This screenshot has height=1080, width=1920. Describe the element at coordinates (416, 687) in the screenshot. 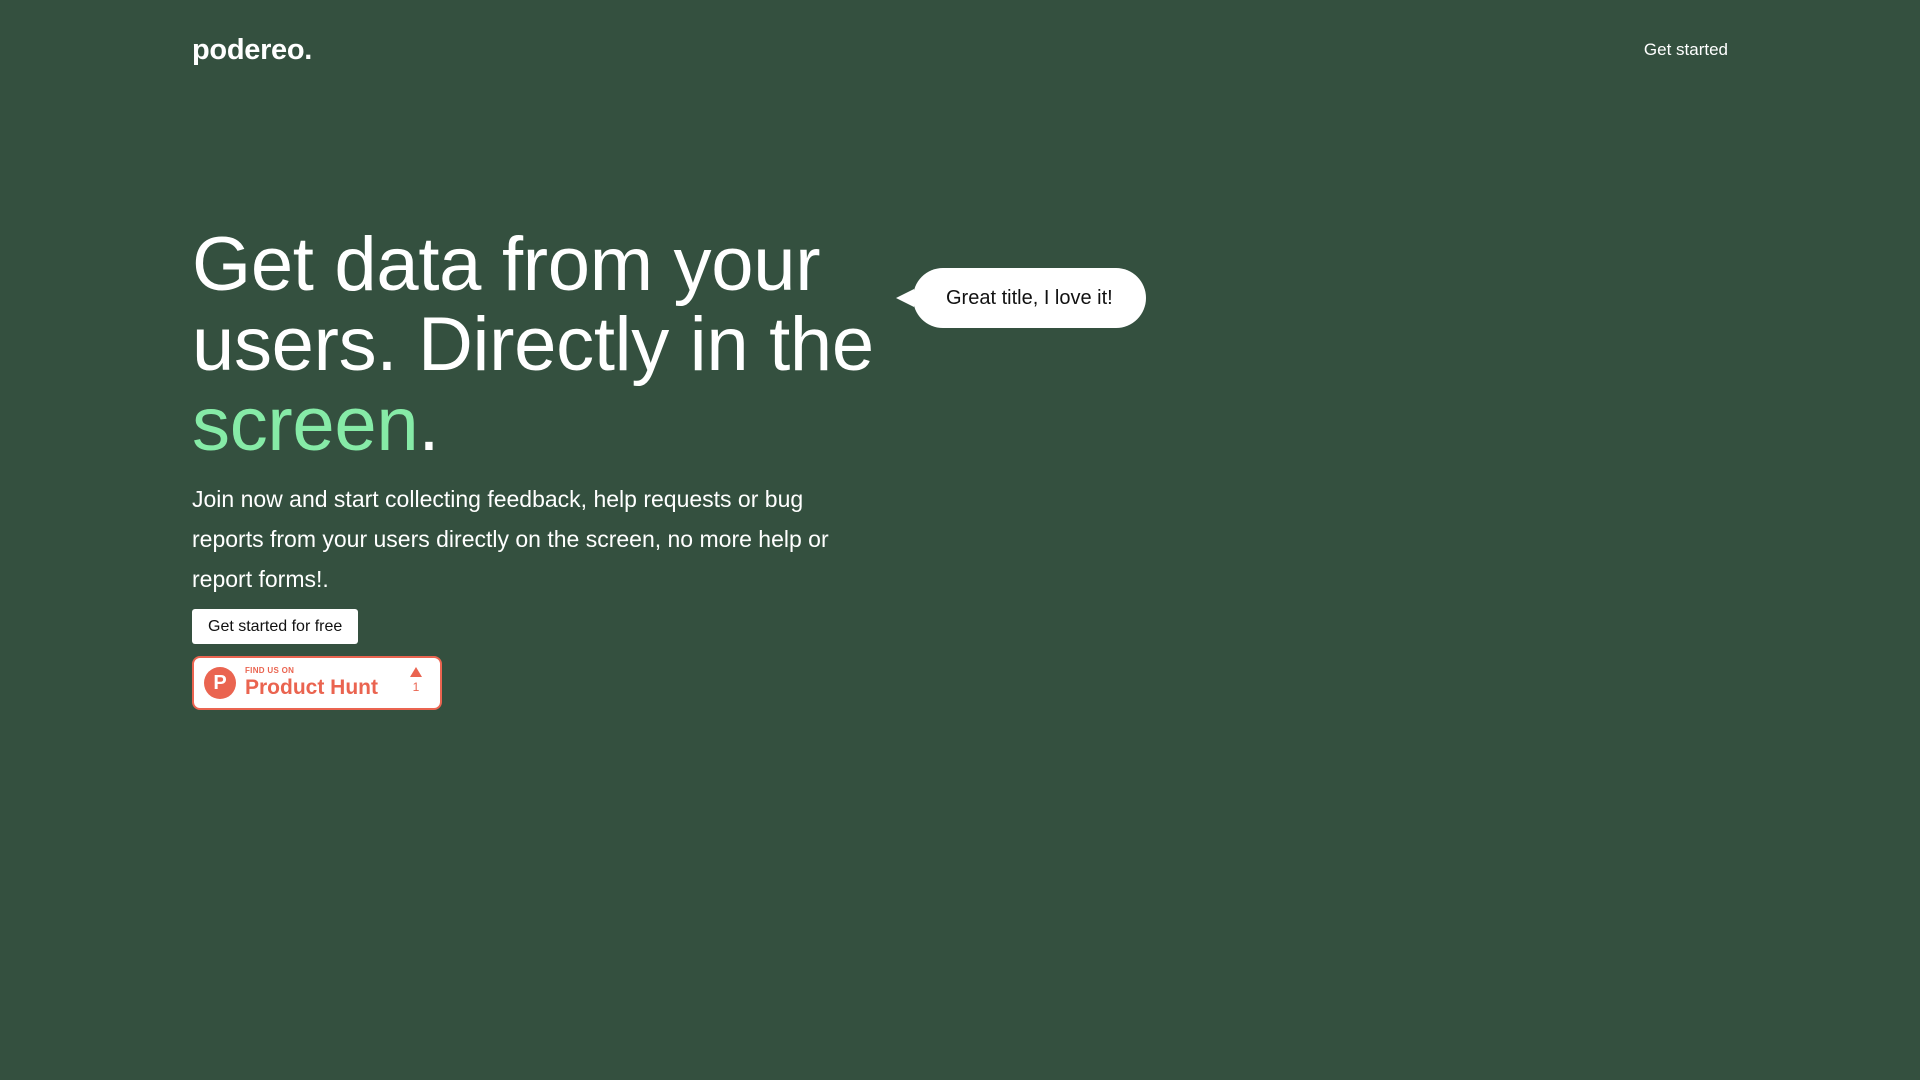

I see `upvote-count: 1` at that location.